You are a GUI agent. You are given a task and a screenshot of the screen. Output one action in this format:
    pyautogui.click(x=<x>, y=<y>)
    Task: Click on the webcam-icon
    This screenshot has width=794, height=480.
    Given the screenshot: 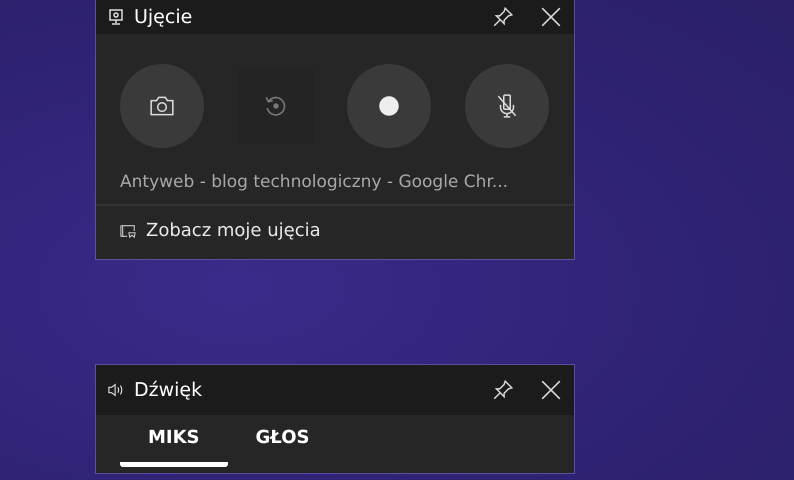 What is the action you would take?
    pyautogui.click(x=116, y=17)
    